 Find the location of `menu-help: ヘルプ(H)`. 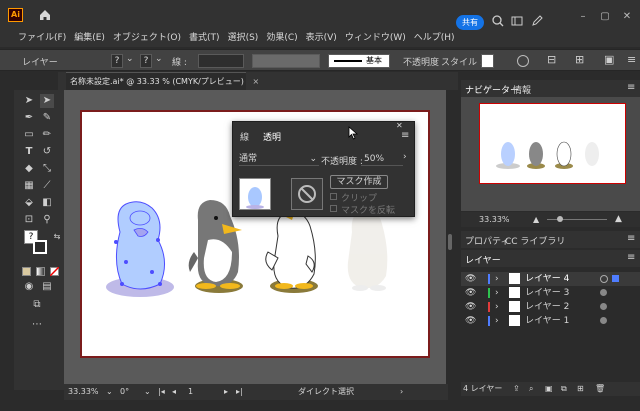

menu-help: ヘルプ(H) is located at coordinates (434, 38).